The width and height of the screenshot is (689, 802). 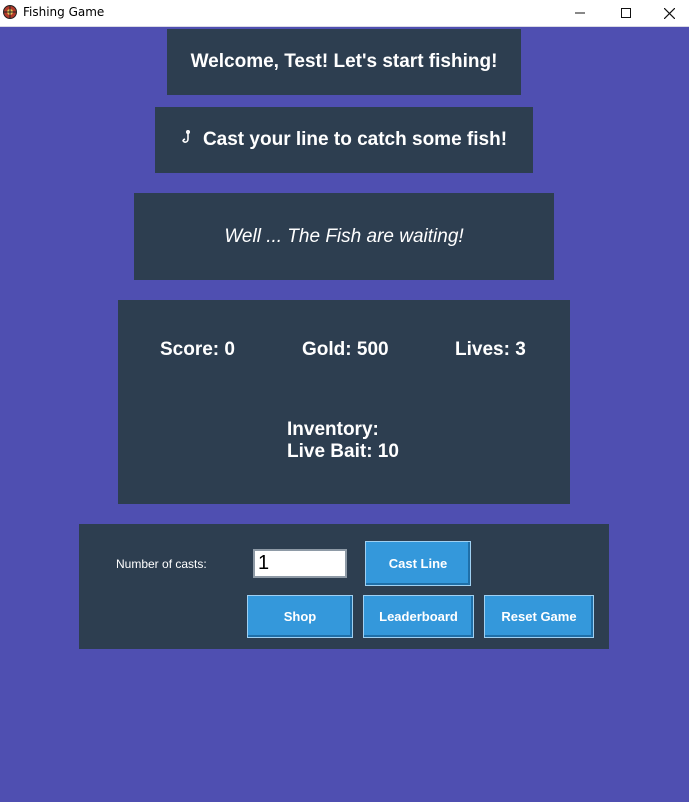 What do you see at coordinates (64, 12) in the screenshot?
I see `window-title: Fishing Game` at bounding box center [64, 12].